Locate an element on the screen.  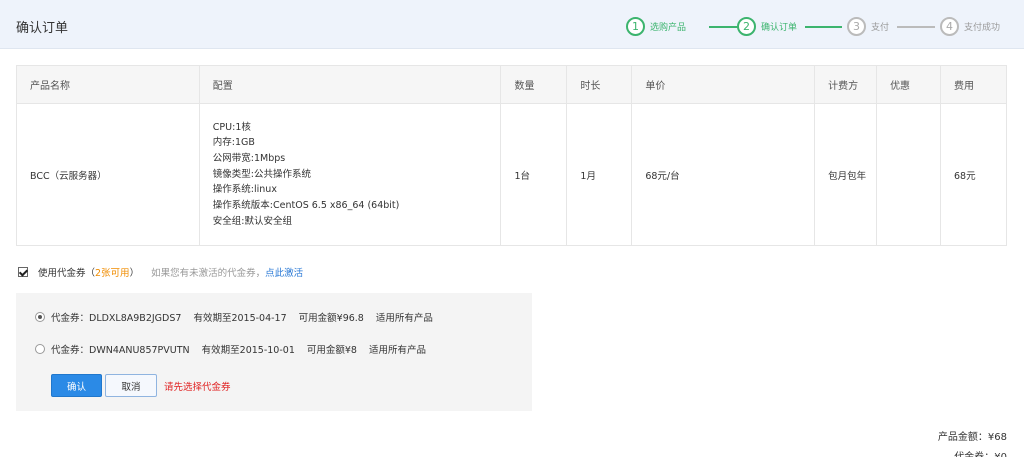
step-label: 支付成功 is located at coordinates (982, 27).